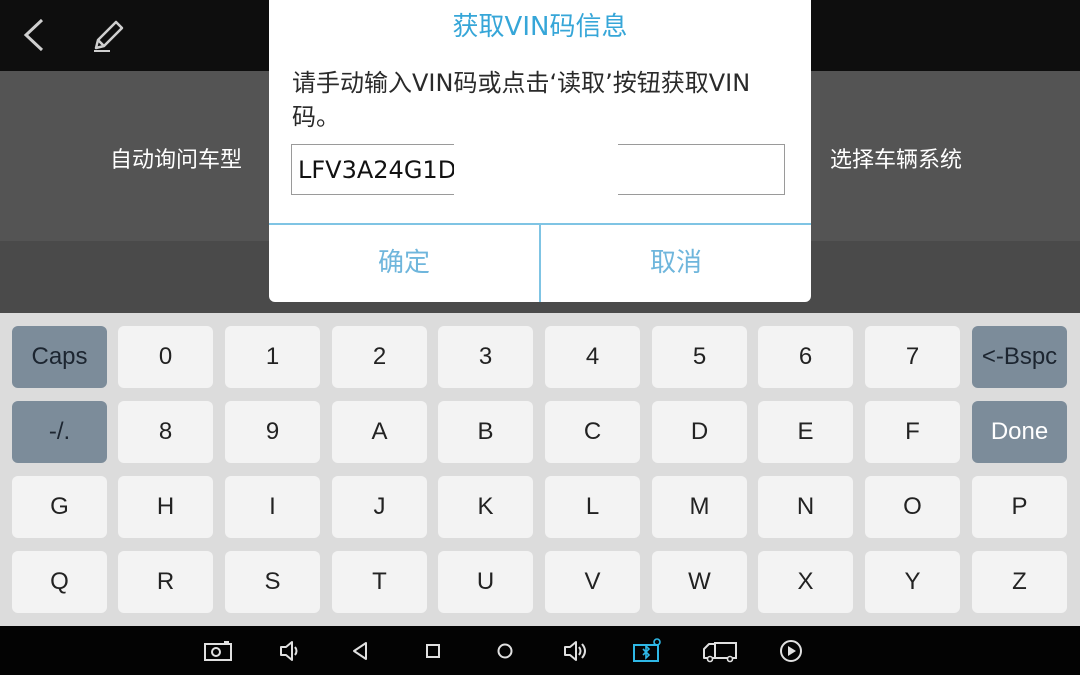  I want to click on back-arrow-icon, so click(34, 35).